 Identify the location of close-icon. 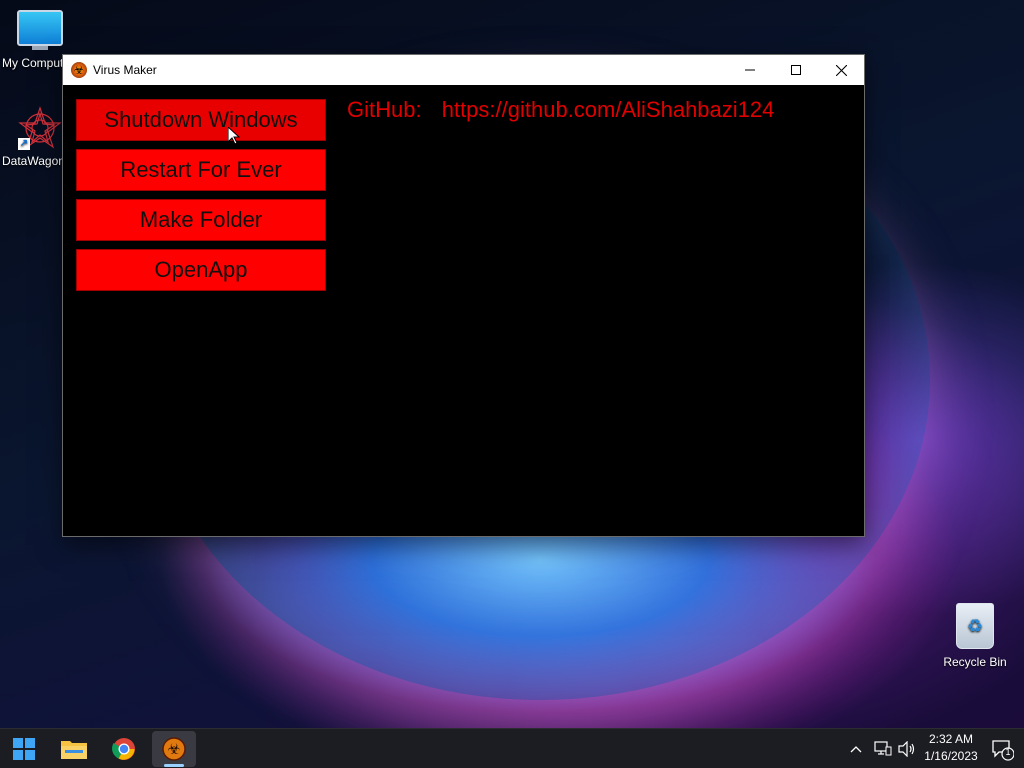
(841, 70).